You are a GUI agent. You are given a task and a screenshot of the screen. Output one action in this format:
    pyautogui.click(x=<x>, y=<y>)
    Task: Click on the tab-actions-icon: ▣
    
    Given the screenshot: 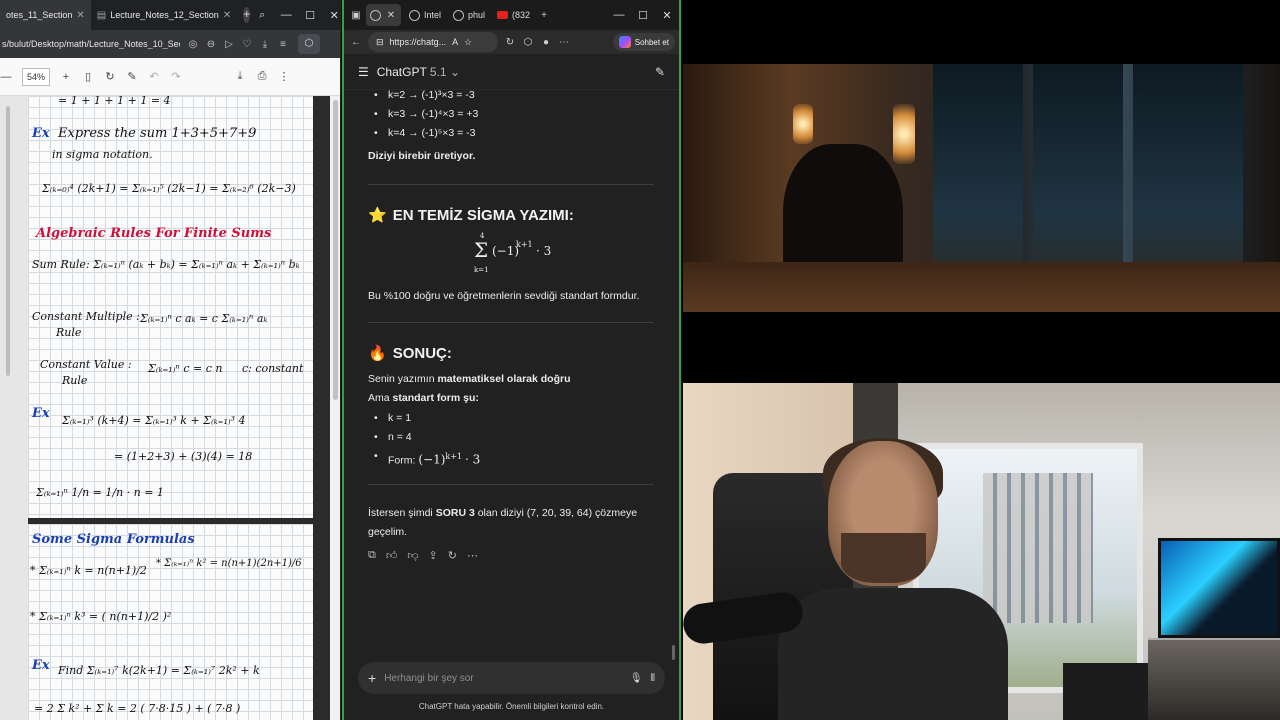 What is the action you would take?
    pyautogui.click(x=356, y=15)
    